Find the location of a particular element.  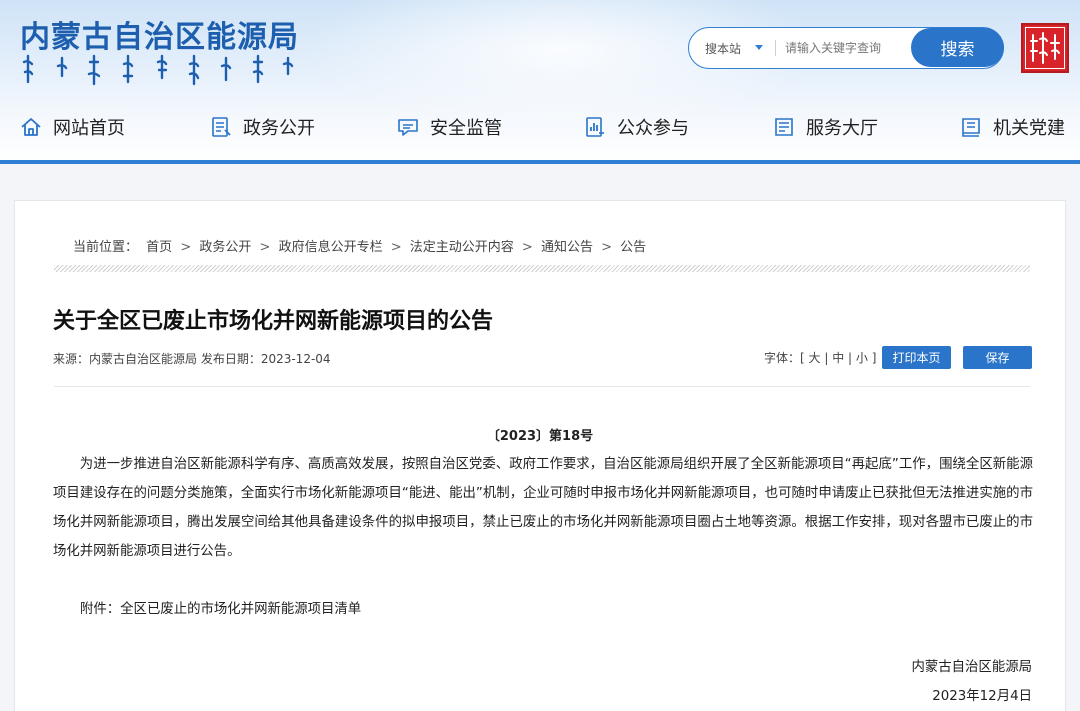

nav-party: 机关党建 is located at coordinates (1012, 127).